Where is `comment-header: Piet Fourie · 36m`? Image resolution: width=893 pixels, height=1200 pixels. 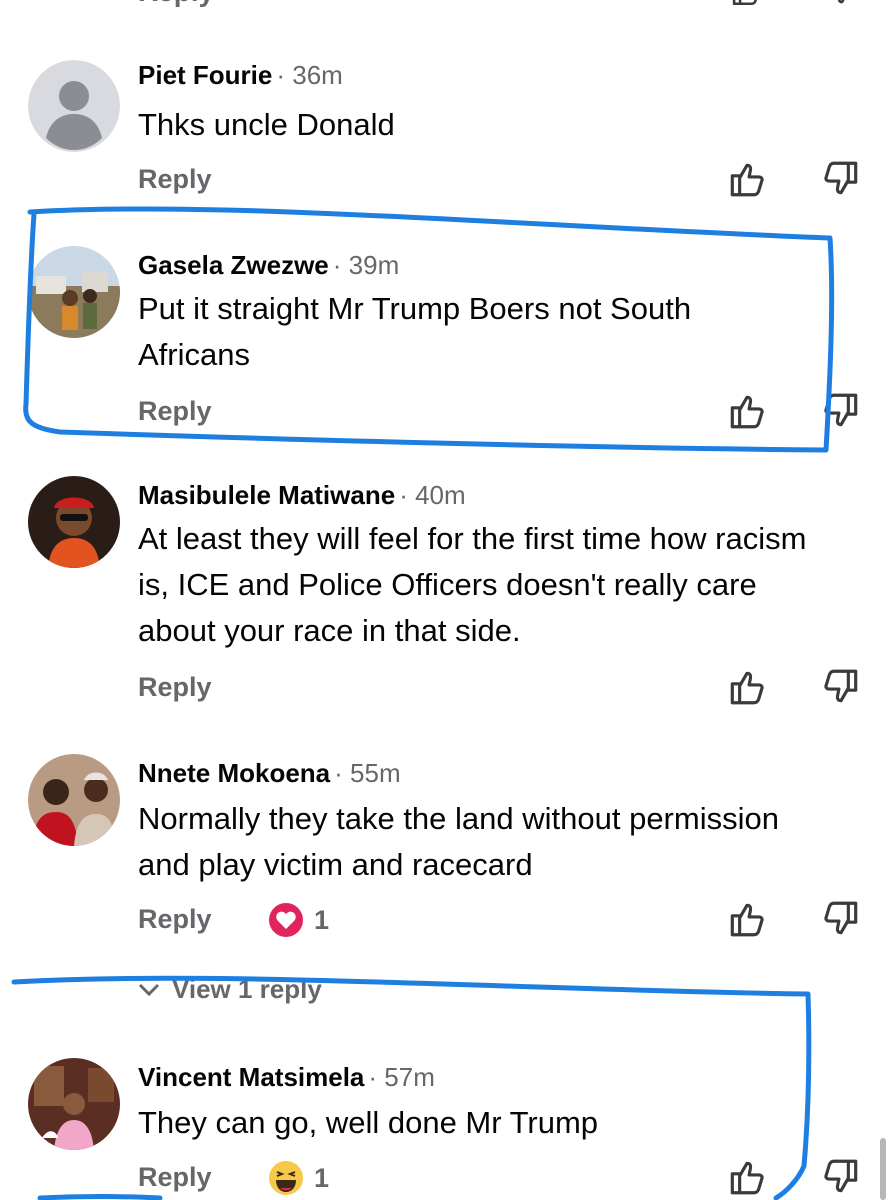 comment-header: Piet Fourie · 36m is located at coordinates (240, 75).